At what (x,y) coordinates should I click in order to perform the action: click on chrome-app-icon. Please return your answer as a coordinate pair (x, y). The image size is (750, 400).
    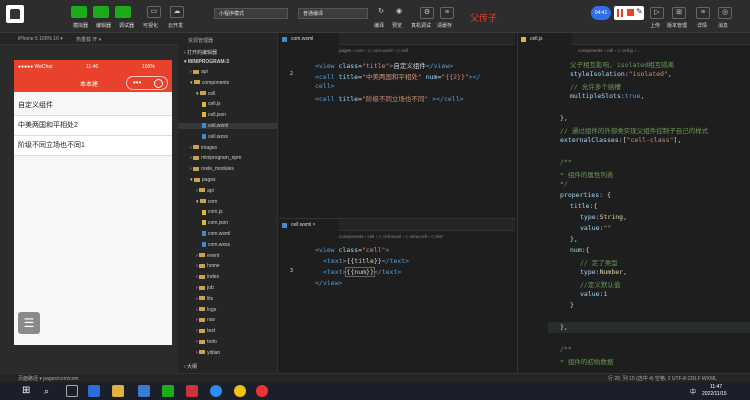
    Looking at the image, I should click on (240, 391).